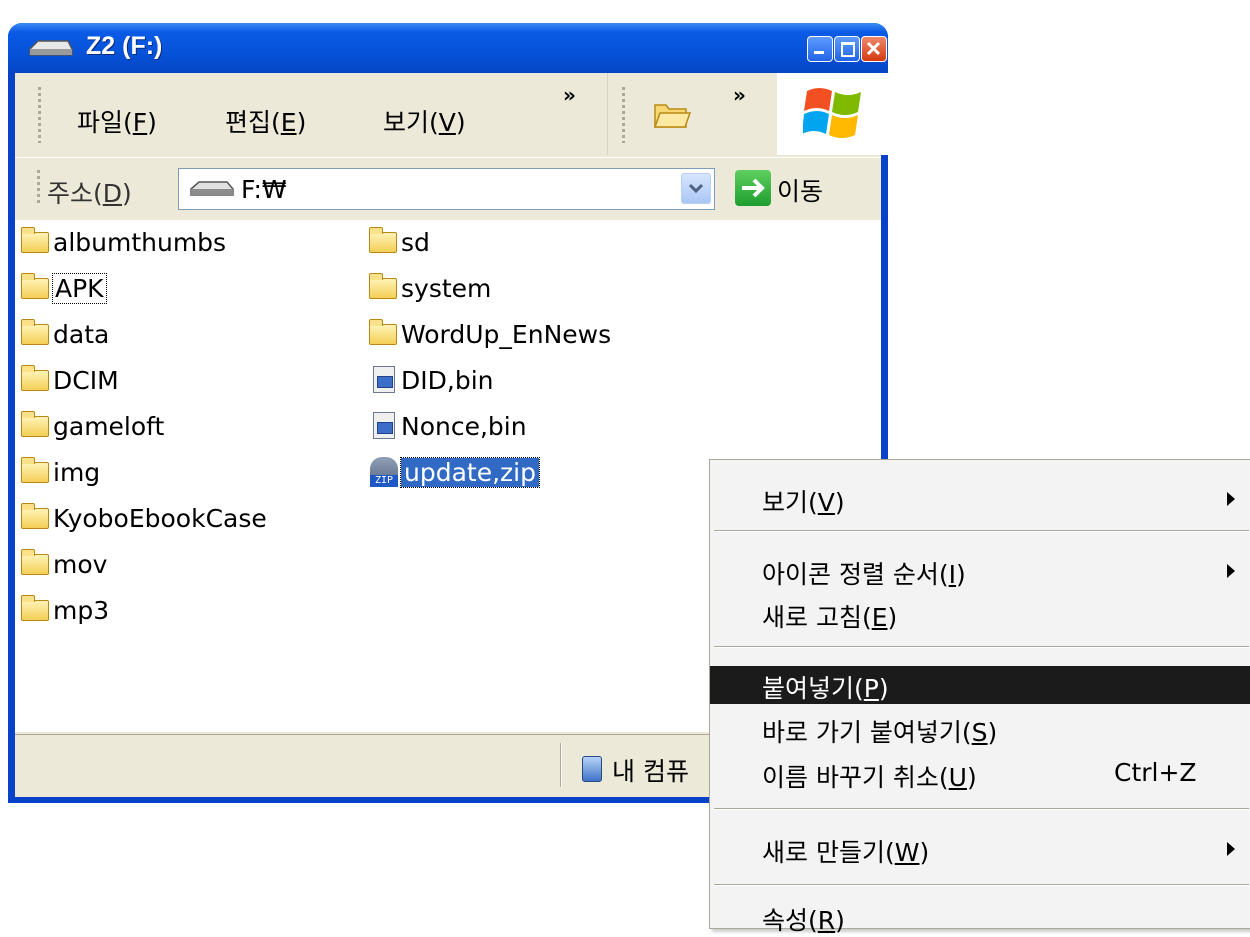  What do you see at coordinates (980, 499) in the screenshot?
I see `menu-item-view: 보기(V)` at bounding box center [980, 499].